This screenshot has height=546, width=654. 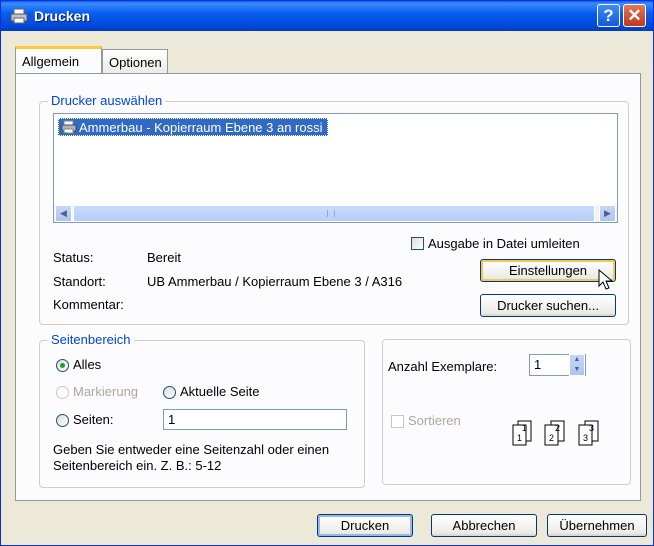 I want to click on tab-allgemein: Allgemein, so click(x=58, y=59).